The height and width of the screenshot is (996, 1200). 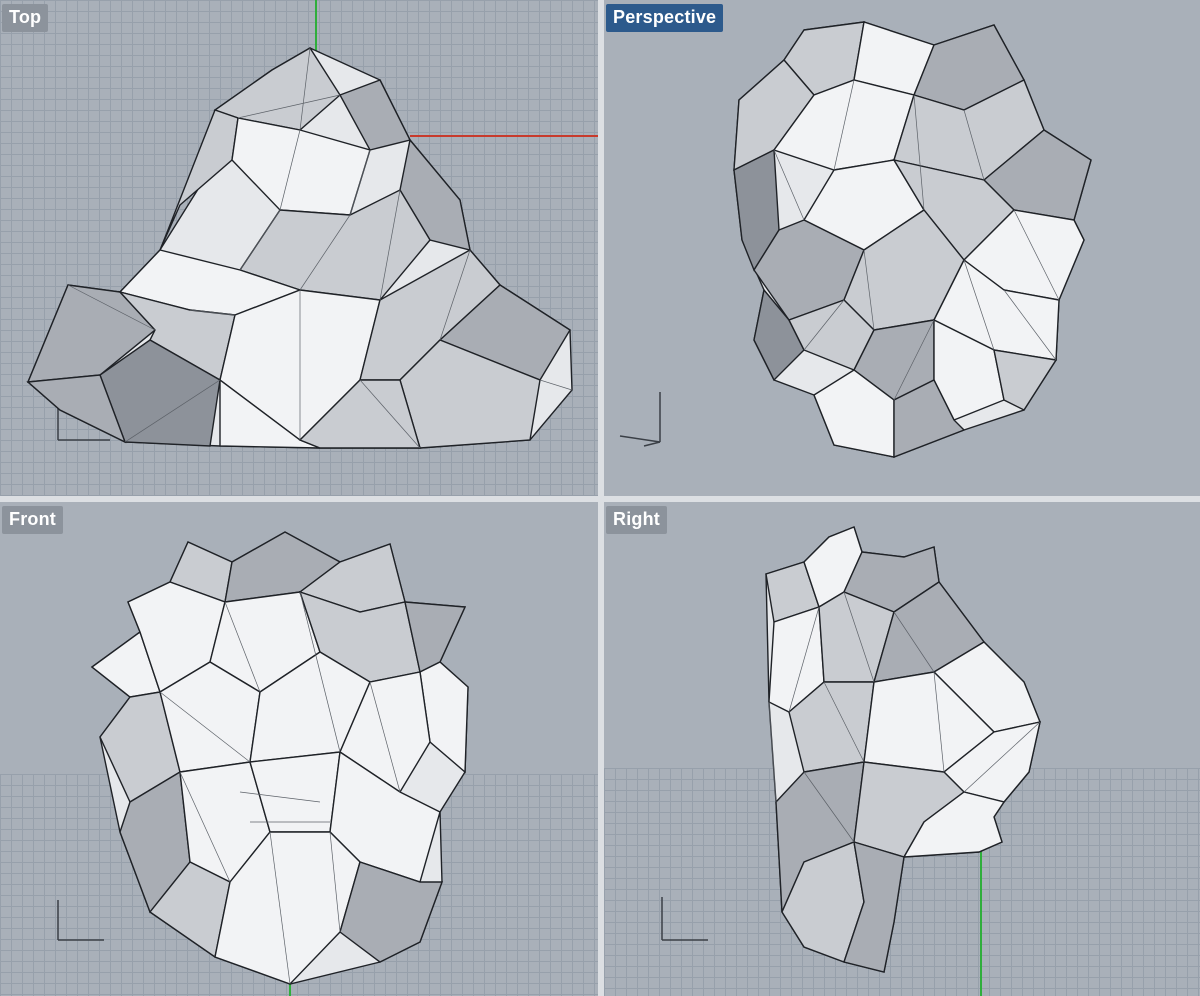 What do you see at coordinates (665, 18) in the screenshot?
I see `viewport-label-perspective: Perspective` at bounding box center [665, 18].